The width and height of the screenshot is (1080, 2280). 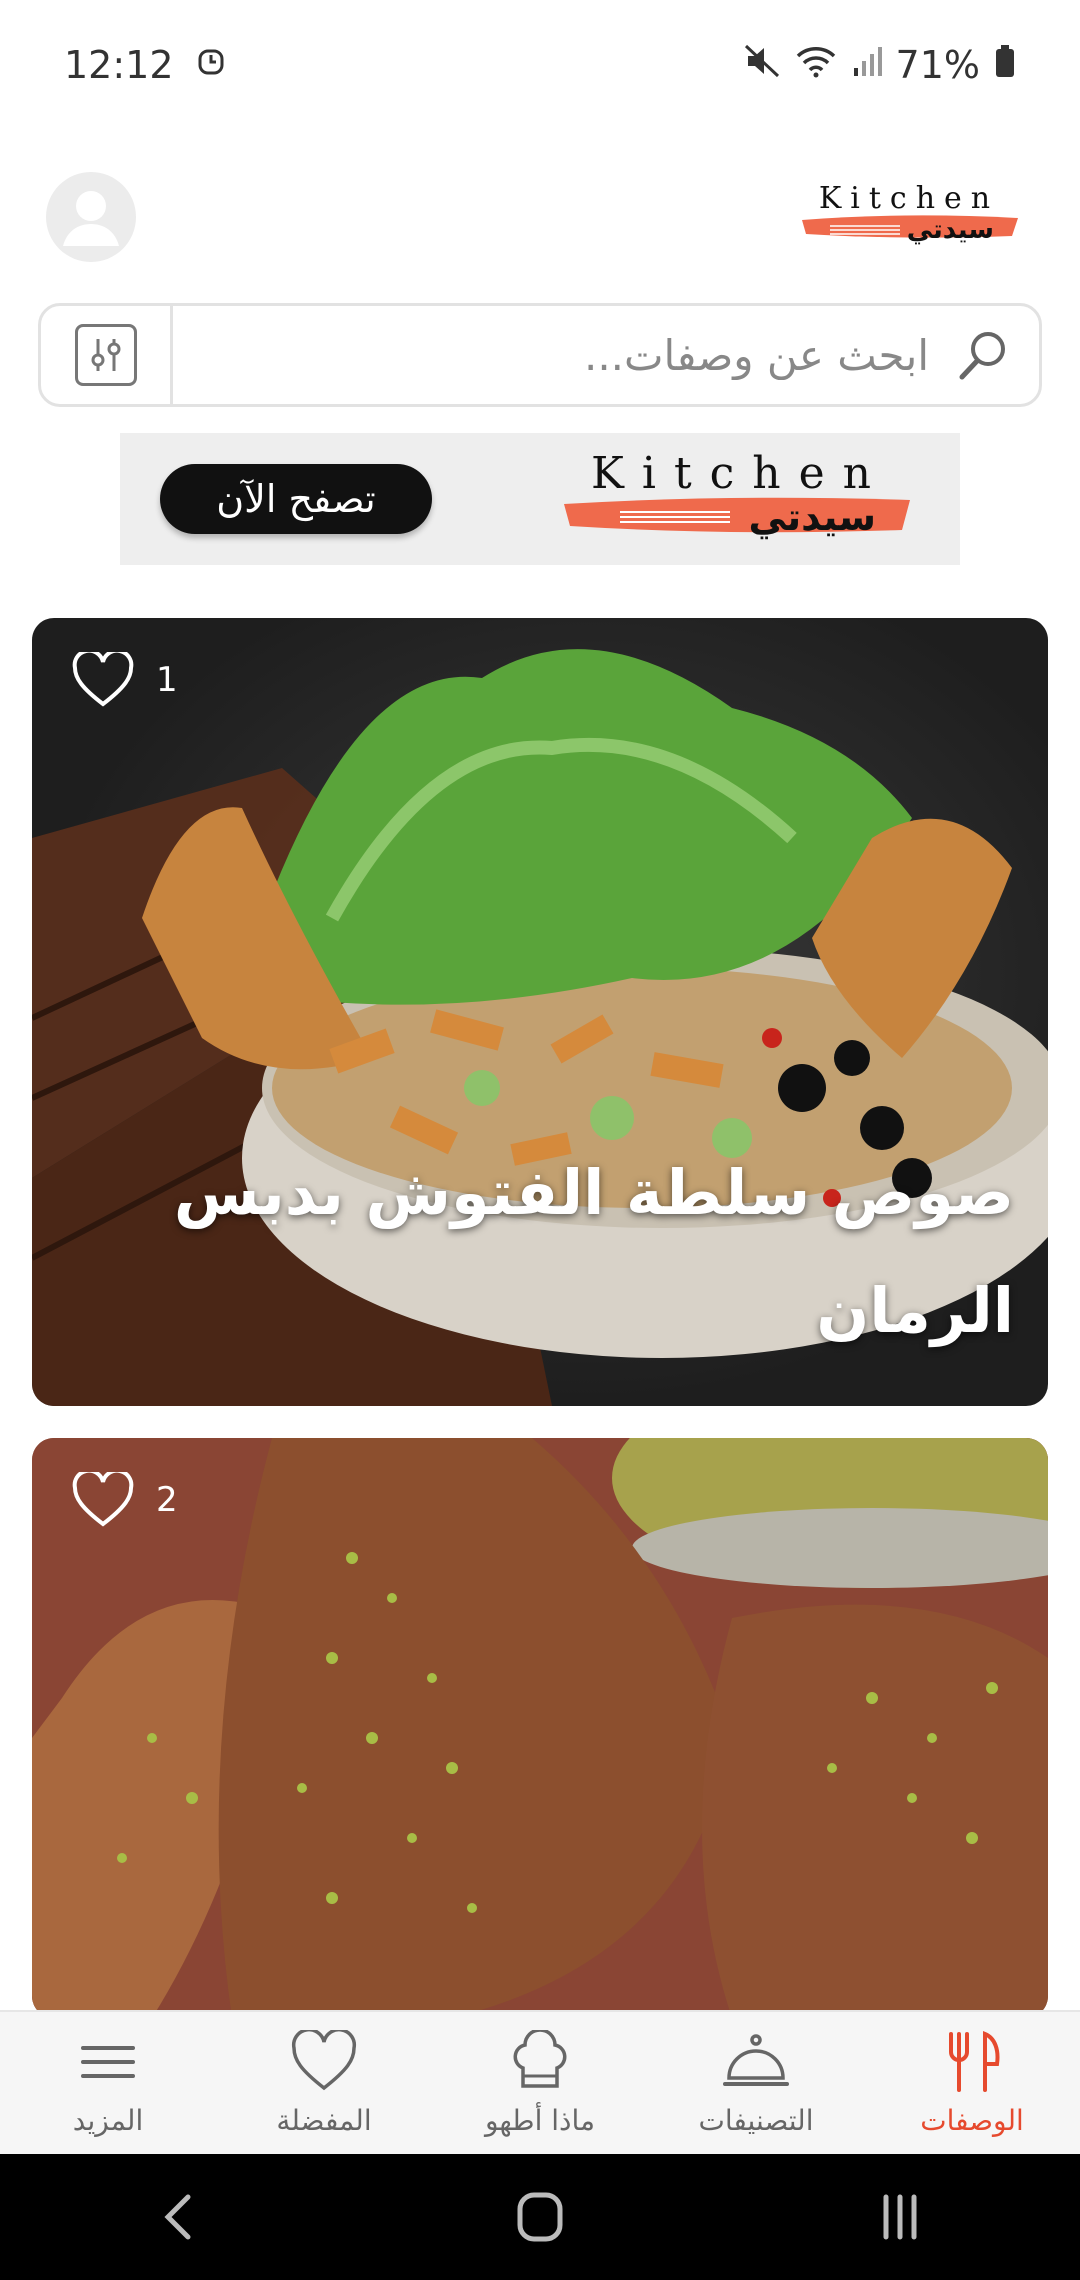 What do you see at coordinates (974, 2061) in the screenshot?
I see `fork-knife-icon` at bounding box center [974, 2061].